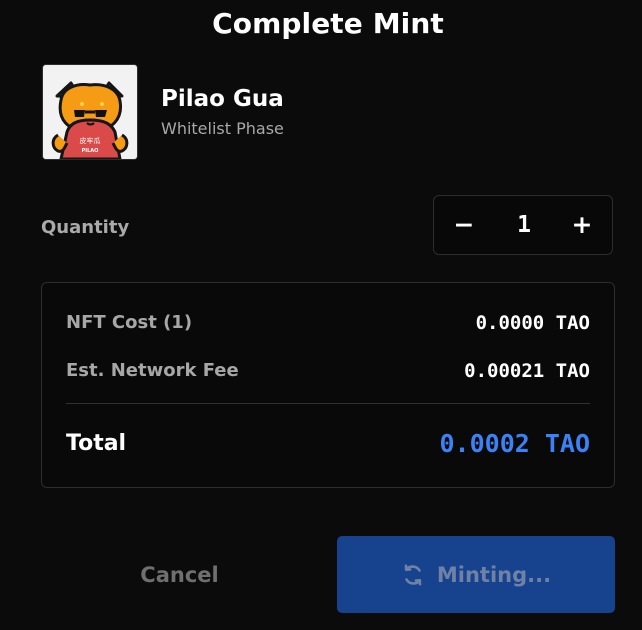 The width and height of the screenshot is (642, 630). What do you see at coordinates (152, 370) in the screenshot?
I see `network-fee-label: Est. Network Fee` at bounding box center [152, 370].